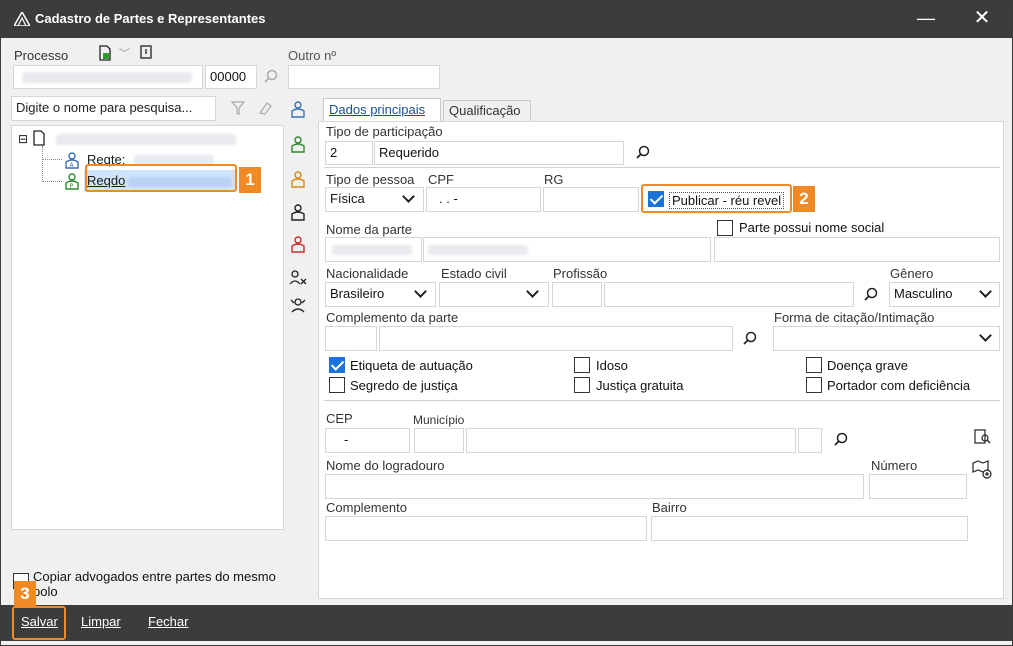 The height and width of the screenshot is (646, 1013). I want to click on estado-civil-select, so click(494, 294).